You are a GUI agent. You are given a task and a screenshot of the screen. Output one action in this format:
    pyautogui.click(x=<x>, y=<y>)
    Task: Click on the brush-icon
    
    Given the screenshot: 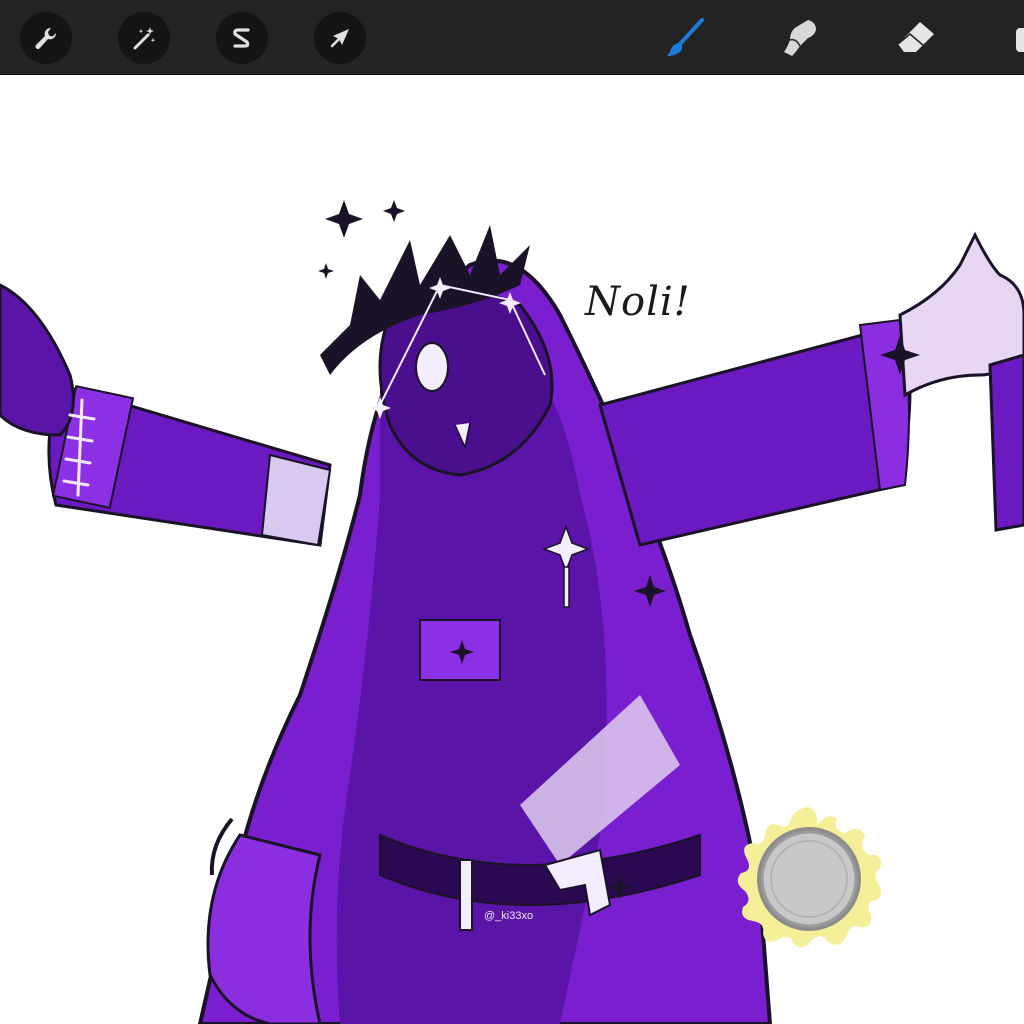 What is the action you would take?
    pyautogui.click(x=685, y=37)
    